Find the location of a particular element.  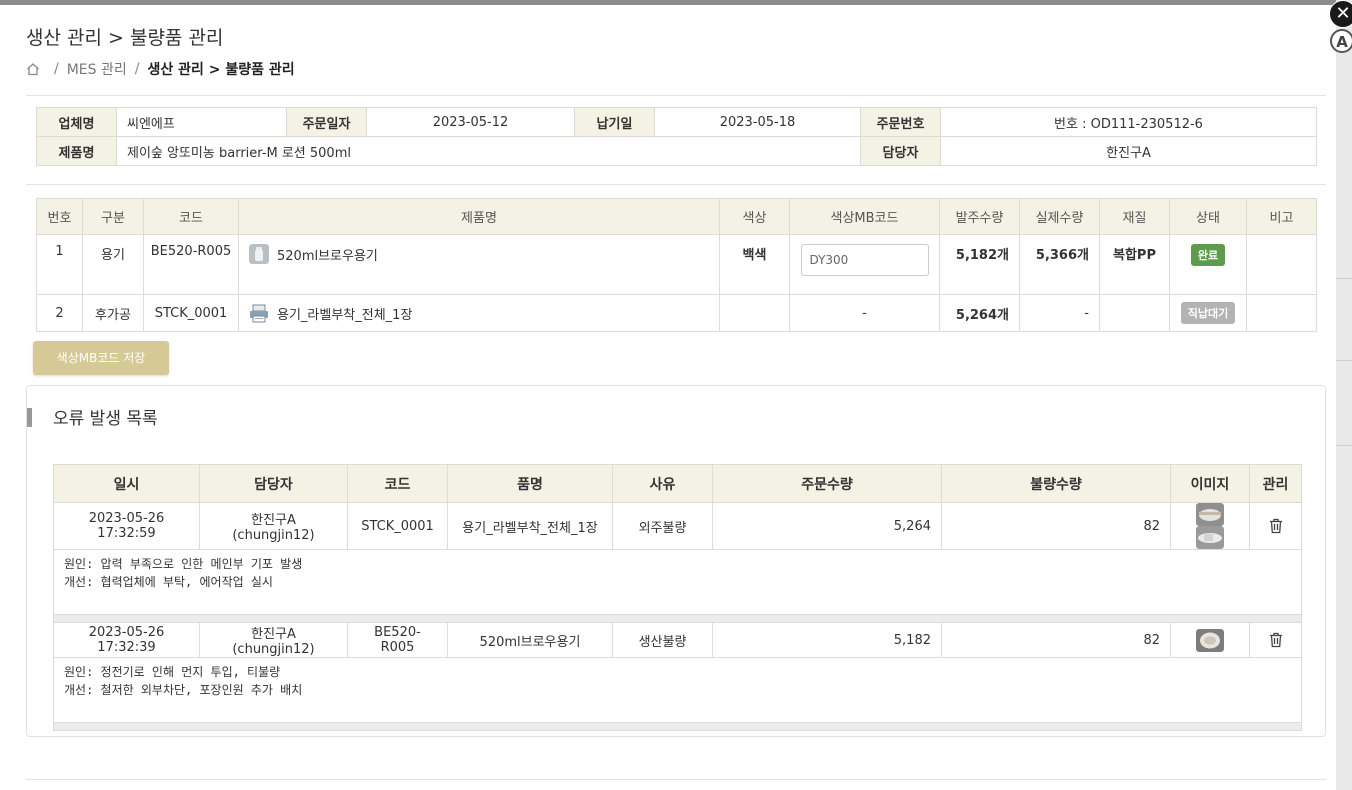

col-header: 발주수량 is located at coordinates (979, 216).